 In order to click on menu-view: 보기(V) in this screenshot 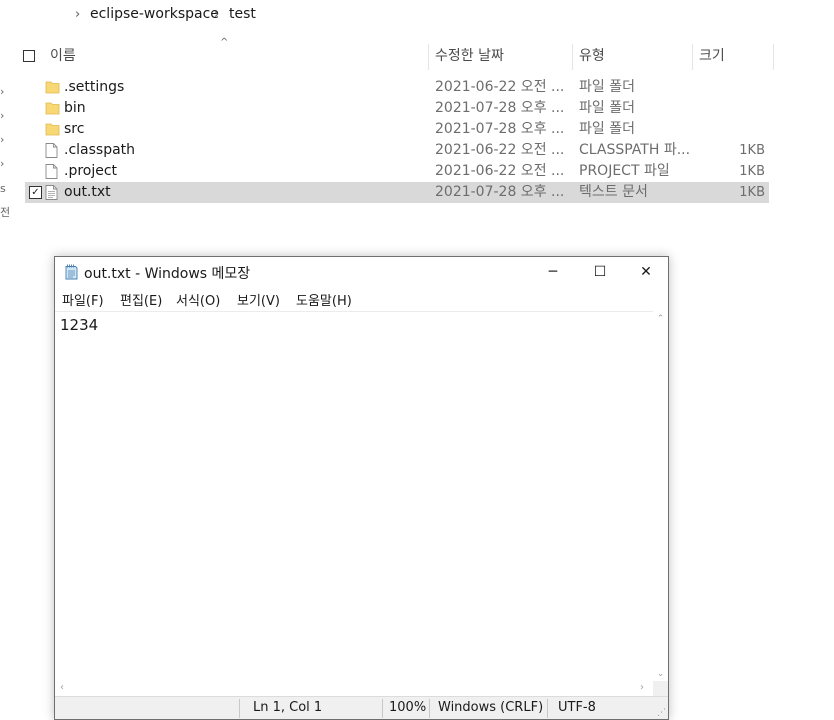, I will do `click(258, 299)`.